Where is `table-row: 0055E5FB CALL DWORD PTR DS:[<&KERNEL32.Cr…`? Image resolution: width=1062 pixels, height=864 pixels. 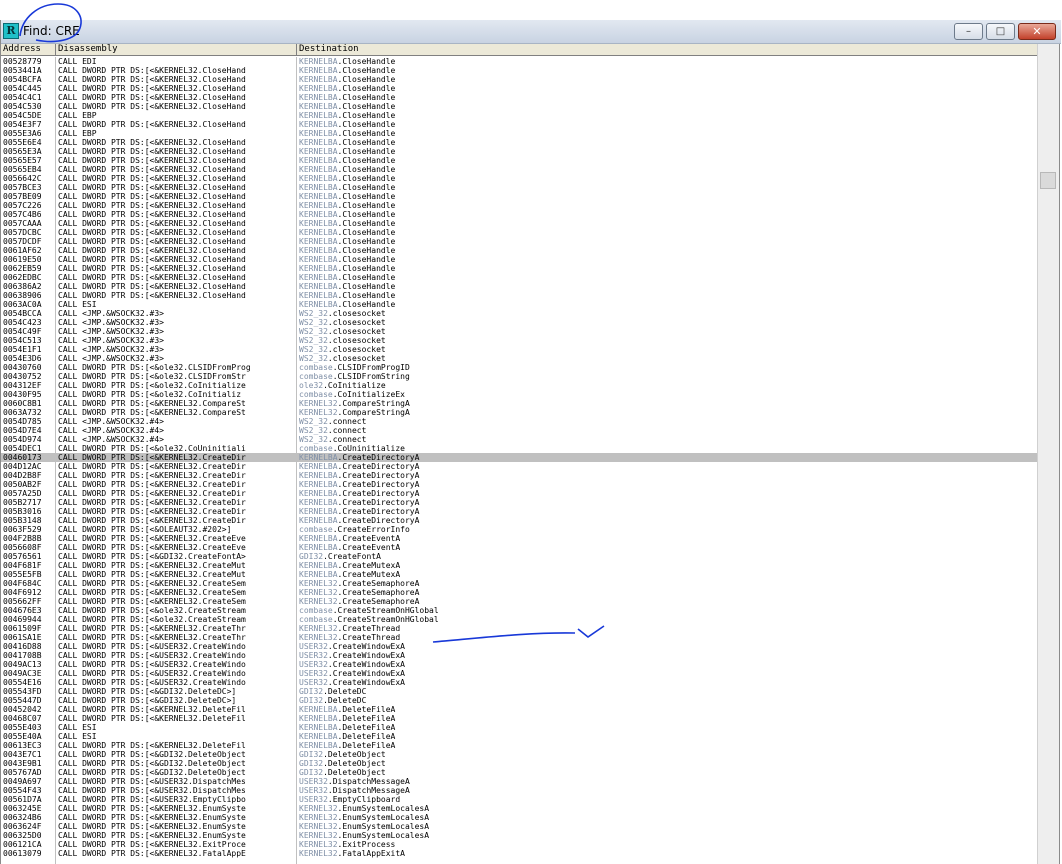 table-row: 0055E5FB CALL DWORD PTR DS:[<&KERNEL32.Cr… is located at coordinates (519, 574).